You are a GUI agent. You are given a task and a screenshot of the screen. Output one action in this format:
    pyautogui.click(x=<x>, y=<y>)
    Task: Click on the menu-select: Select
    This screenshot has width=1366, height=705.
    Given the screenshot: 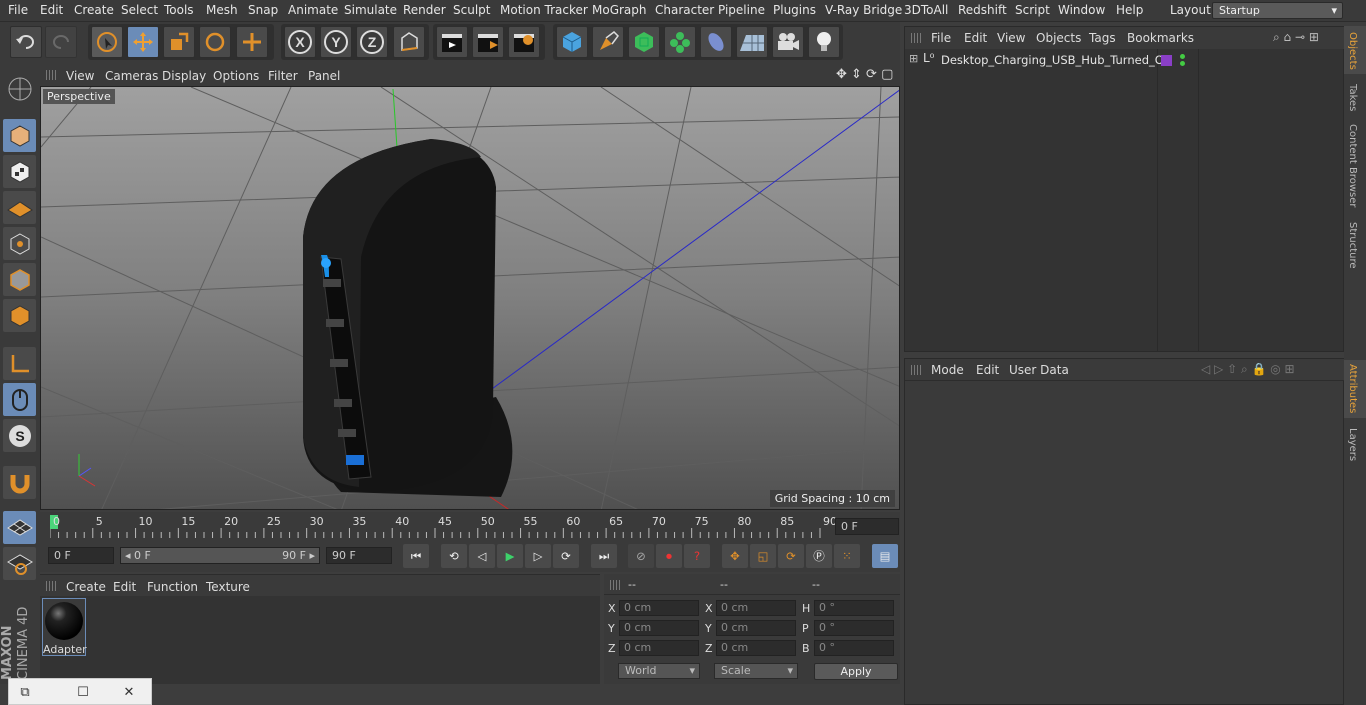 What is the action you would take?
    pyautogui.click(x=139, y=10)
    